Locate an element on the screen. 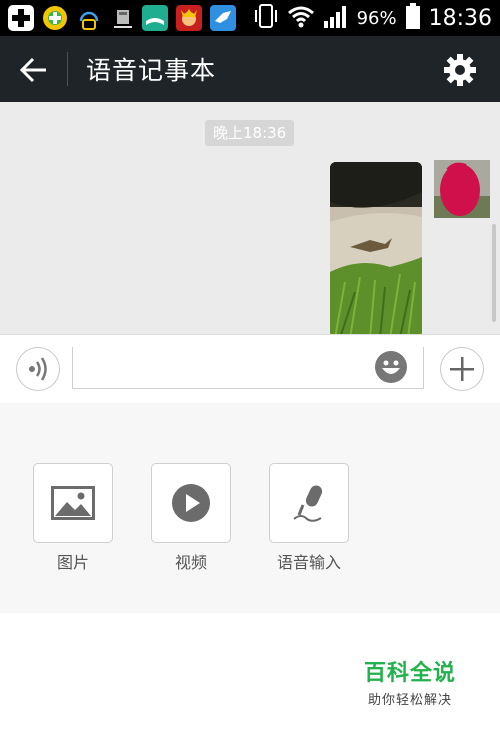 The height and width of the screenshot is (731, 500). add-app-icon is located at coordinates (21, 18).